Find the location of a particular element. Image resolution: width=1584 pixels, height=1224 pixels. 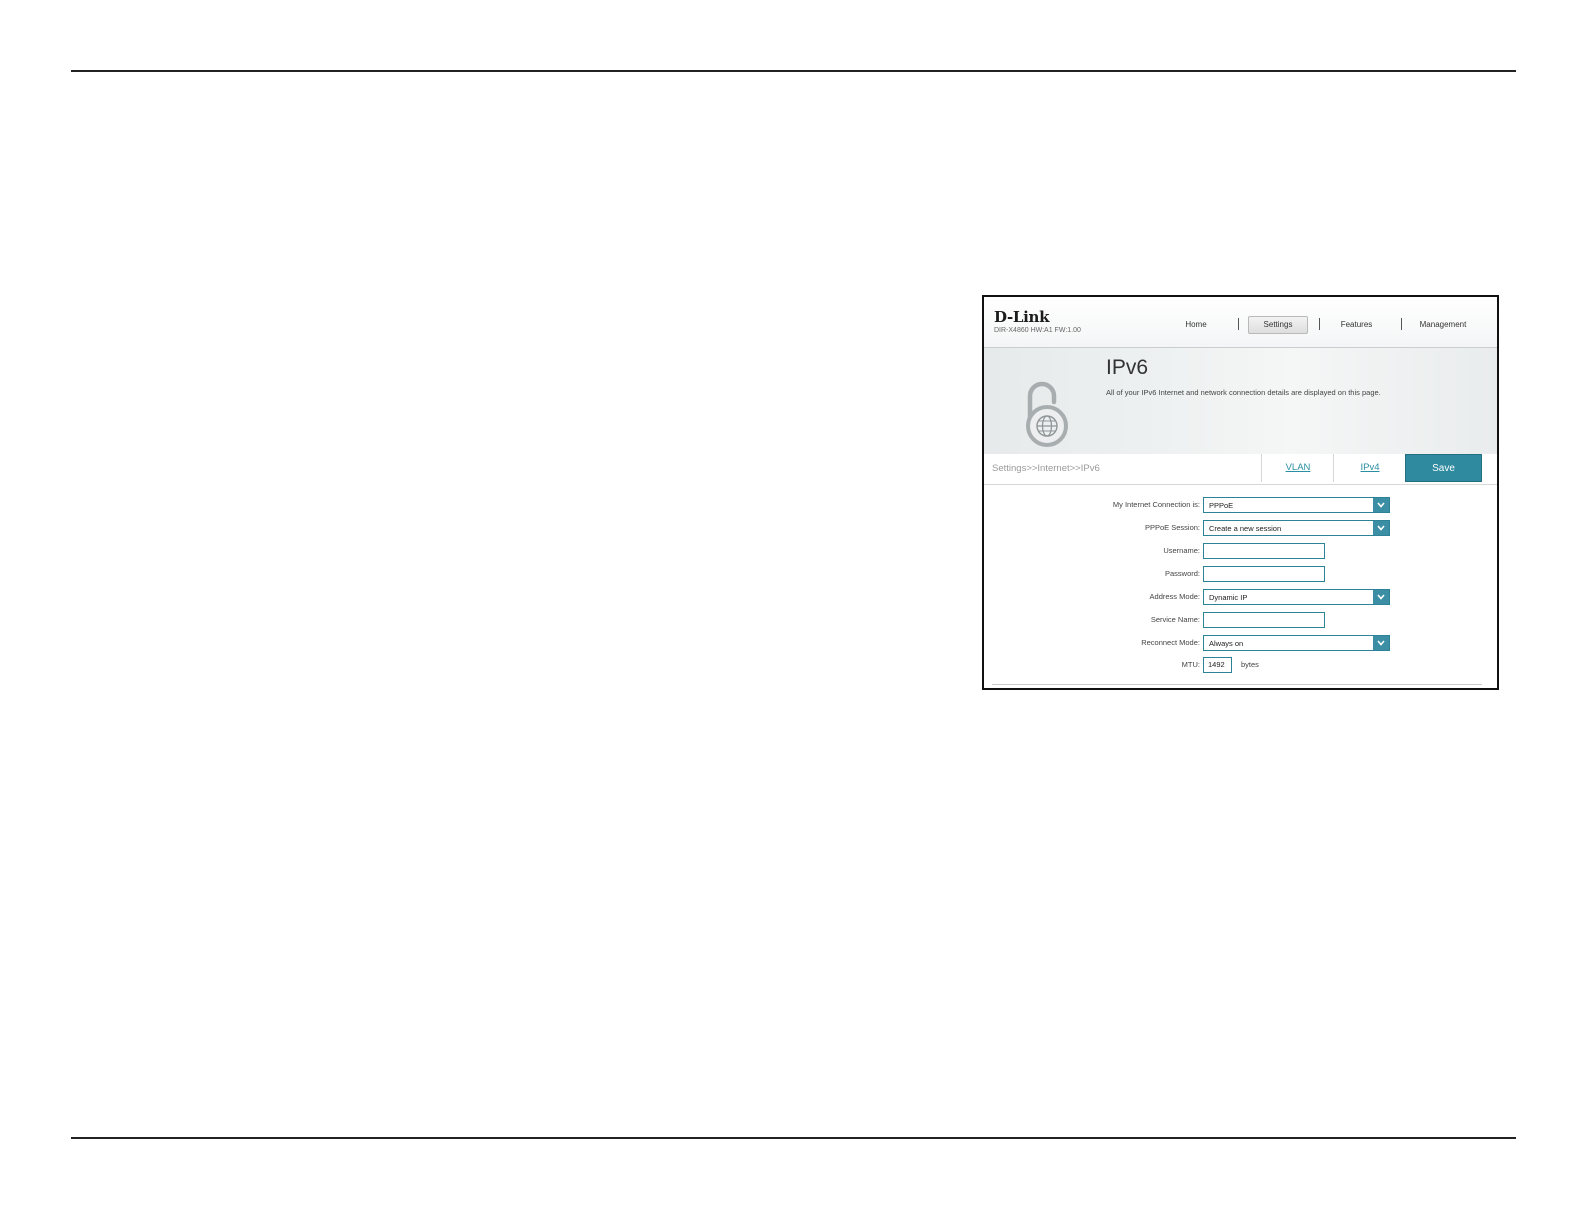

username-label: Username: is located at coordinates (1181, 550).